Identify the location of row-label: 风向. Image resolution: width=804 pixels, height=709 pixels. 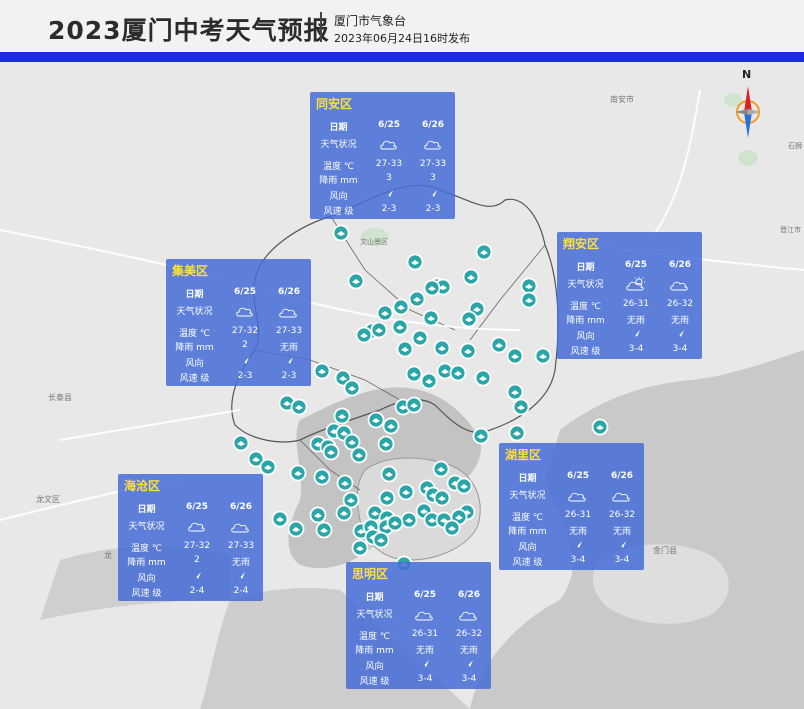
(585, 337).